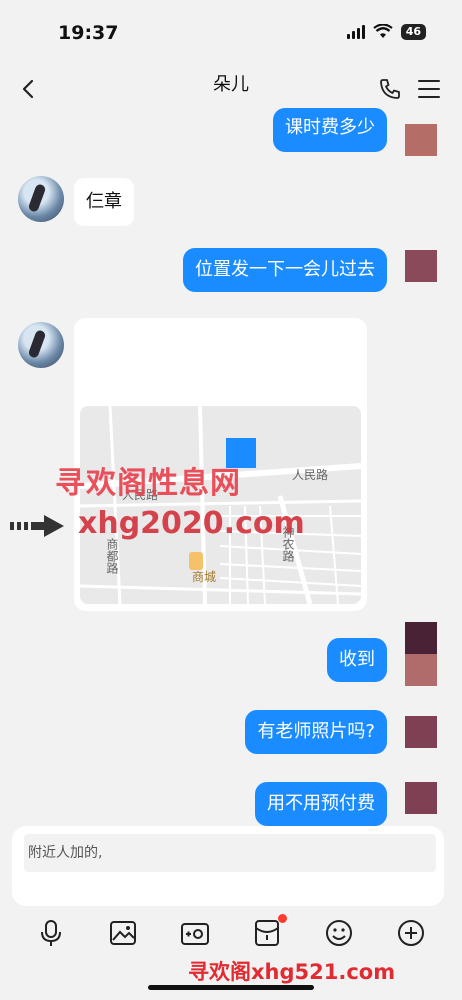 Image resolution: width=462 pixels, height=1000 pixels. Describe the element at coordinates (104, 202) in the screenshot. I see `message-bubble-left: 仨章` at that location.